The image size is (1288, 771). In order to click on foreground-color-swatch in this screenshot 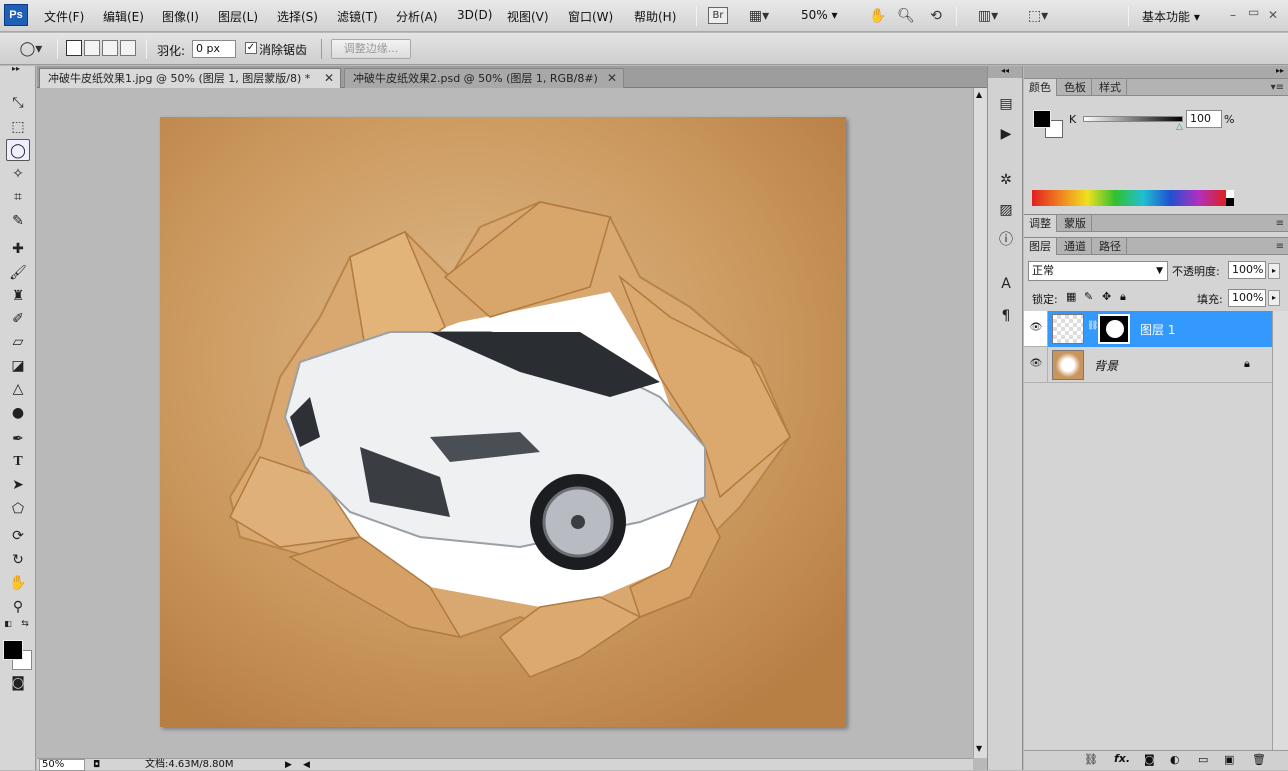, I will do `click(13, 650)`.